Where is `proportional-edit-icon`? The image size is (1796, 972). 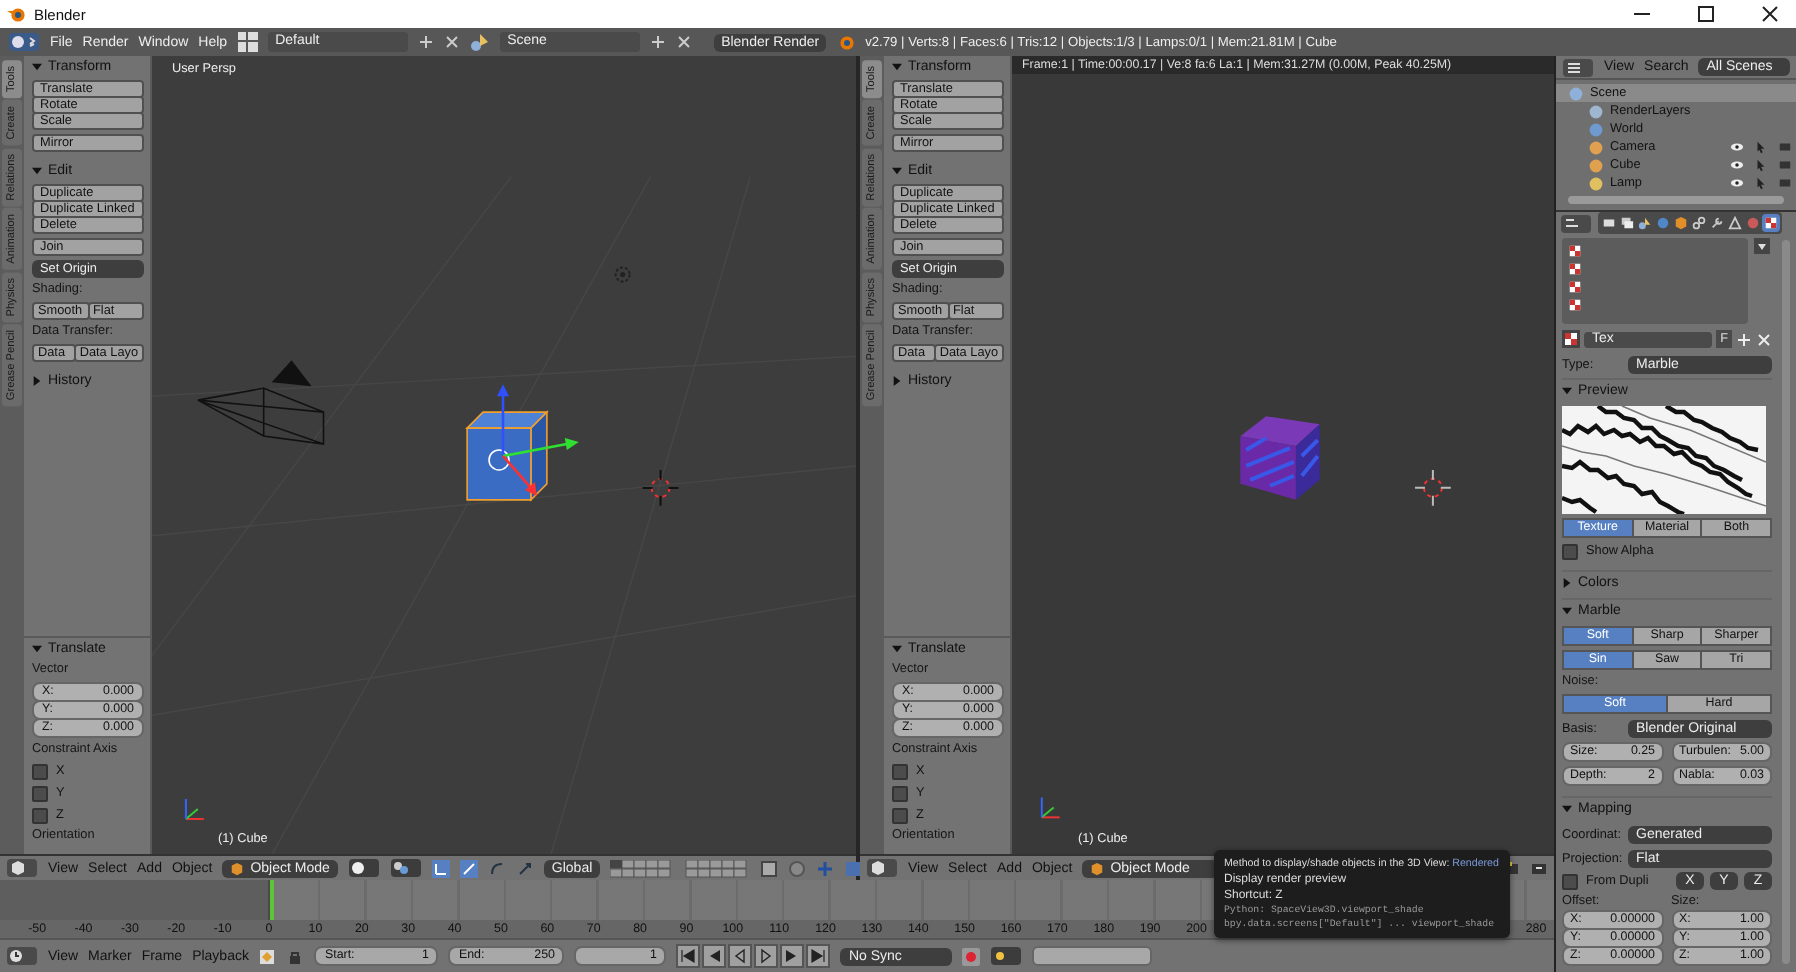
proportional-edit-icon is located at coordinates (797, 868).